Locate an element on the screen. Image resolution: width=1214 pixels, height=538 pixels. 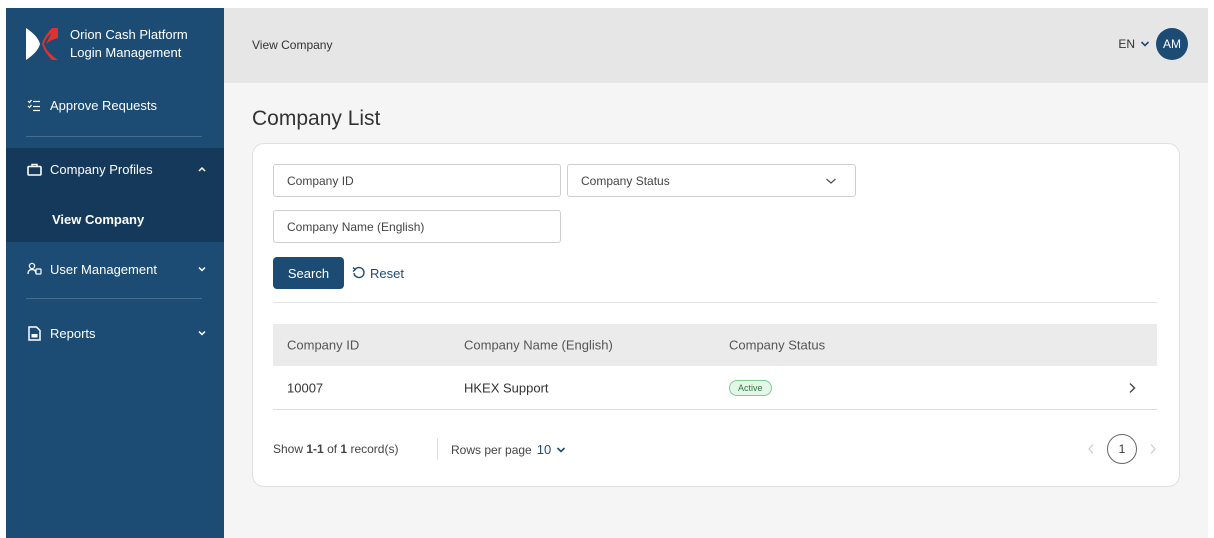
company-status-select: Company Status is located at coordinates (711, 180).